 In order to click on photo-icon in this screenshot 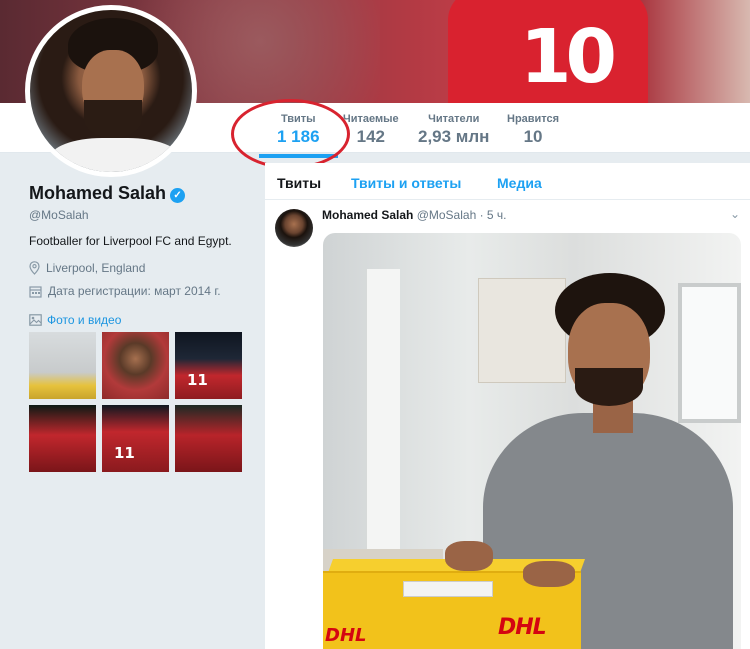, I will do `click(35, 320)`.